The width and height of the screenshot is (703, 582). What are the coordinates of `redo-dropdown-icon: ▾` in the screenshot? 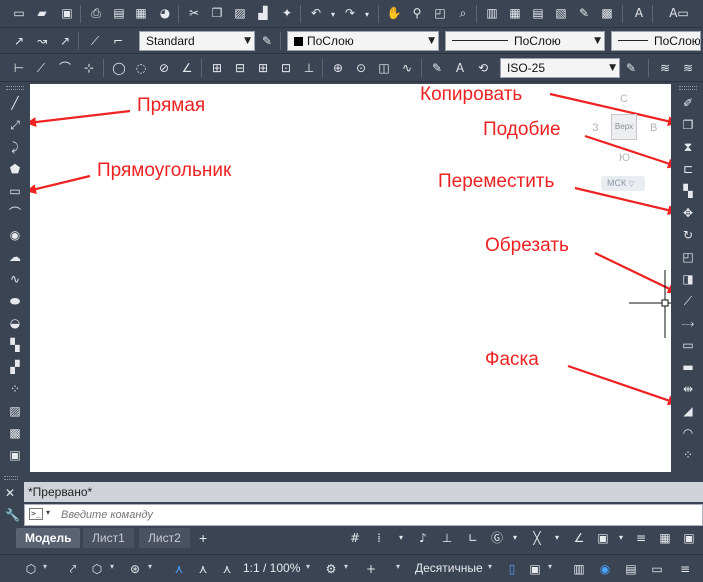 It's located at (367, 15).